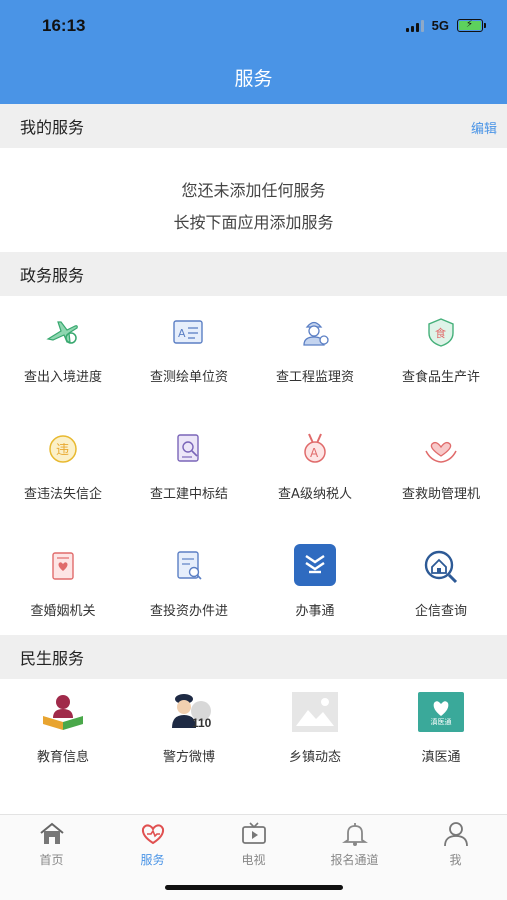 The height and width of the screenshot is (900, 507). What do you see at coordinates (441, 722) in the screenshot?
I see `dianyitong-logo-text: 滇医通` at bounding box center [441, 722].